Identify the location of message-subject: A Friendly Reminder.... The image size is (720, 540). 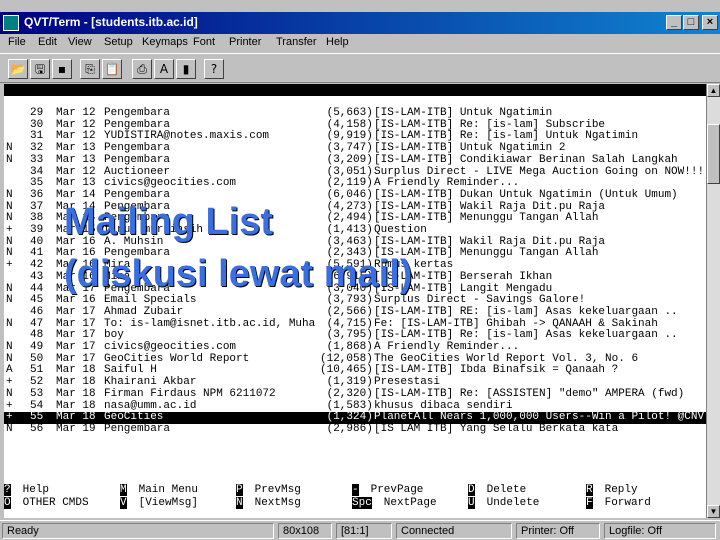
(447, 347).